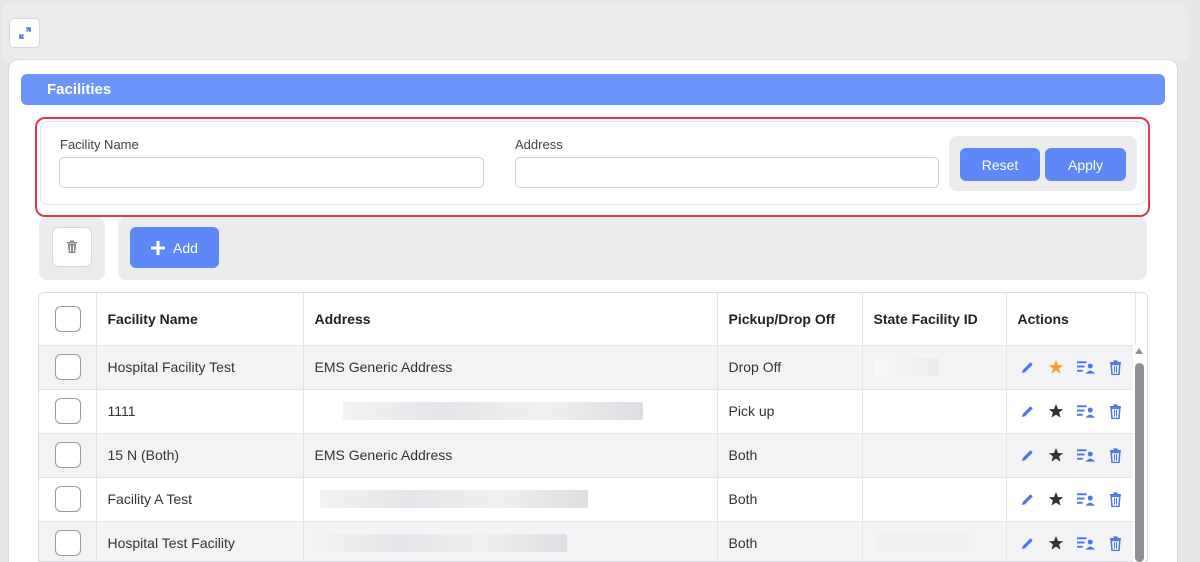 The height and width of the screenshot is (562, 1200). What do you see at coordinates (99, 144) in the screenshot?
I see `facility-name-label: Facility Name` at bounding box center [99, 144].